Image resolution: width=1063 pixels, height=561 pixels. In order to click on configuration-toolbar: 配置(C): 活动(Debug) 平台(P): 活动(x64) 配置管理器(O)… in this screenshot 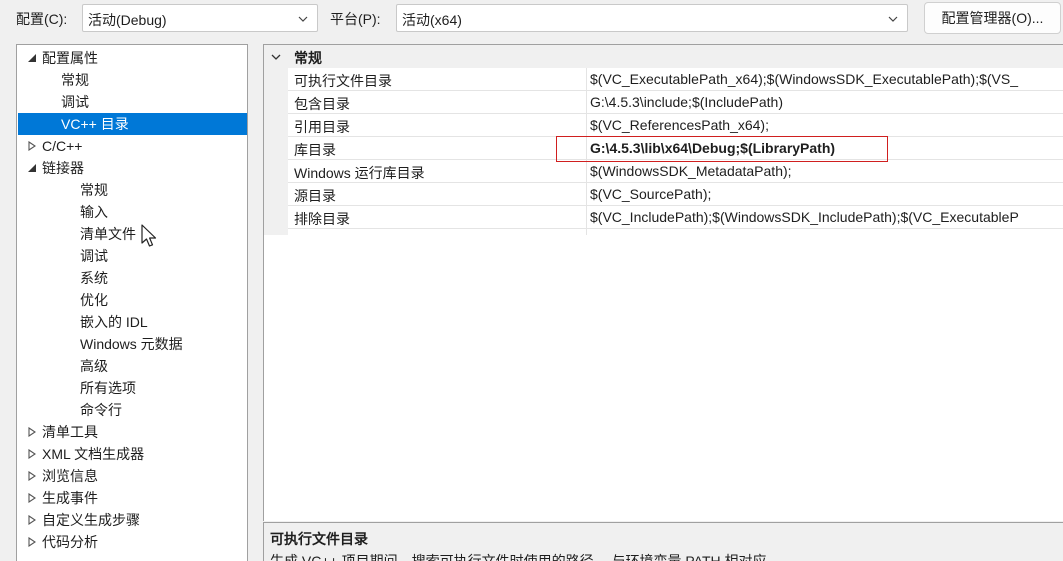, I will do `click(531, 19)`.